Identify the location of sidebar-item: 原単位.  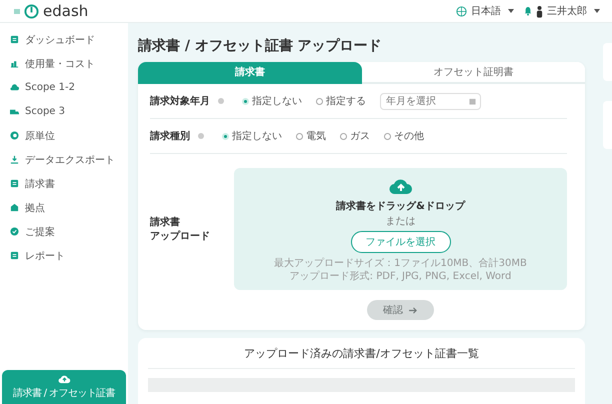
(64, 135).